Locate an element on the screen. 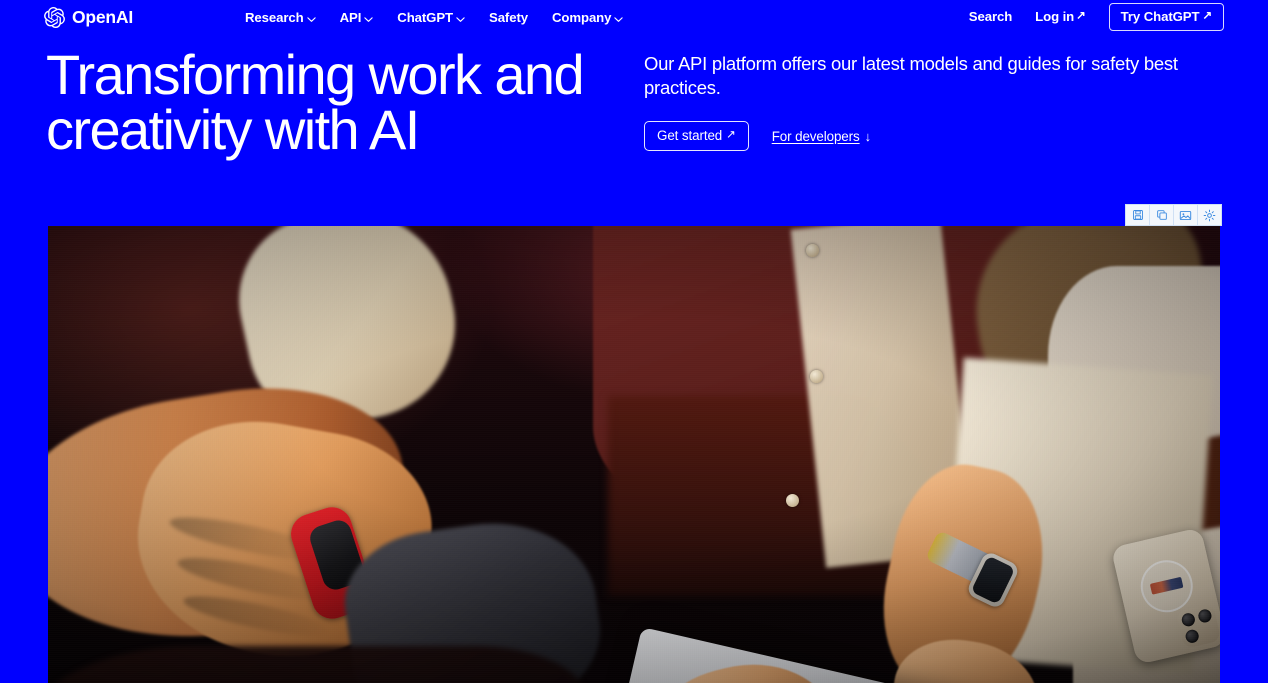  image-icon is located at coordinates (1186, 215).